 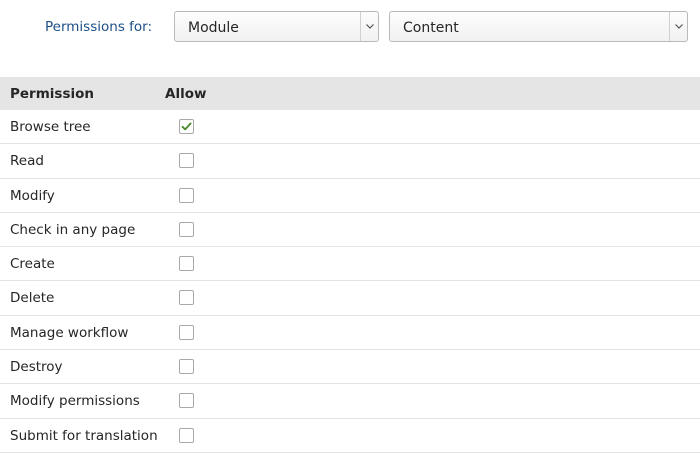 I want to click on module-type-select: Module, so click(x=276, y=26).